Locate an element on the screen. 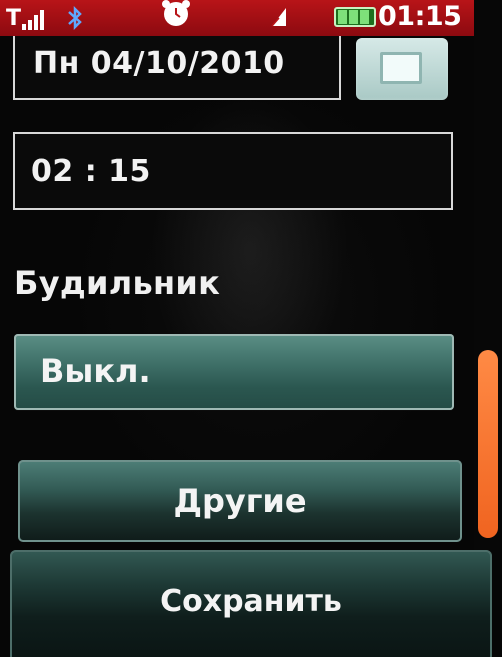 This screenshot has height=657, width=502. time-field: 02 : 15 is located at coordinates (233, 171).